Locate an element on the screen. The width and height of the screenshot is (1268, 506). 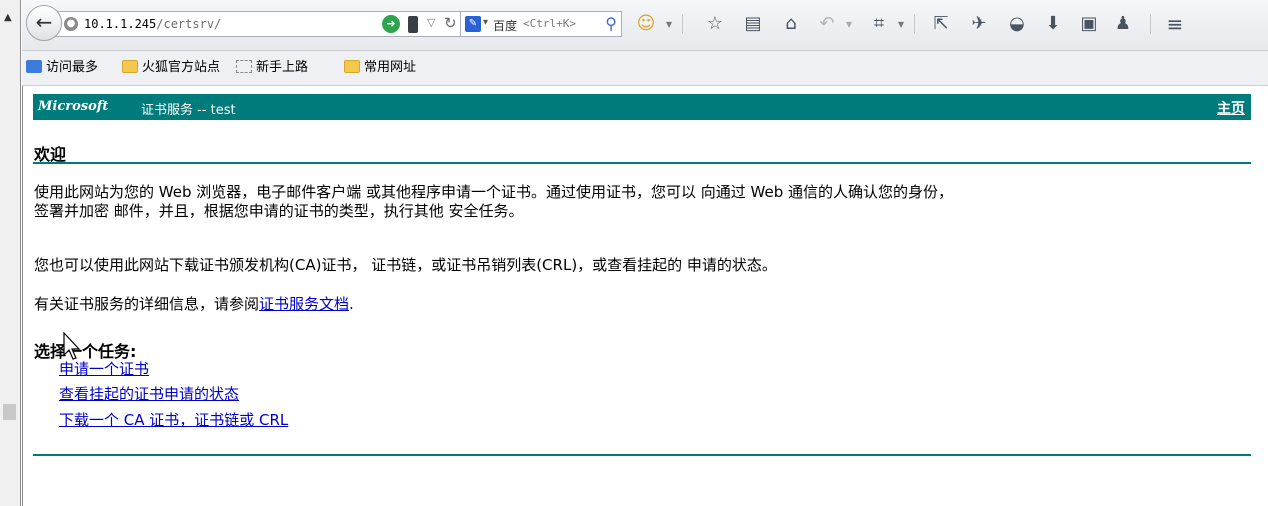
bookmark-firefox-sites: 火狐官方站点 is located at coordinates (171, 68).